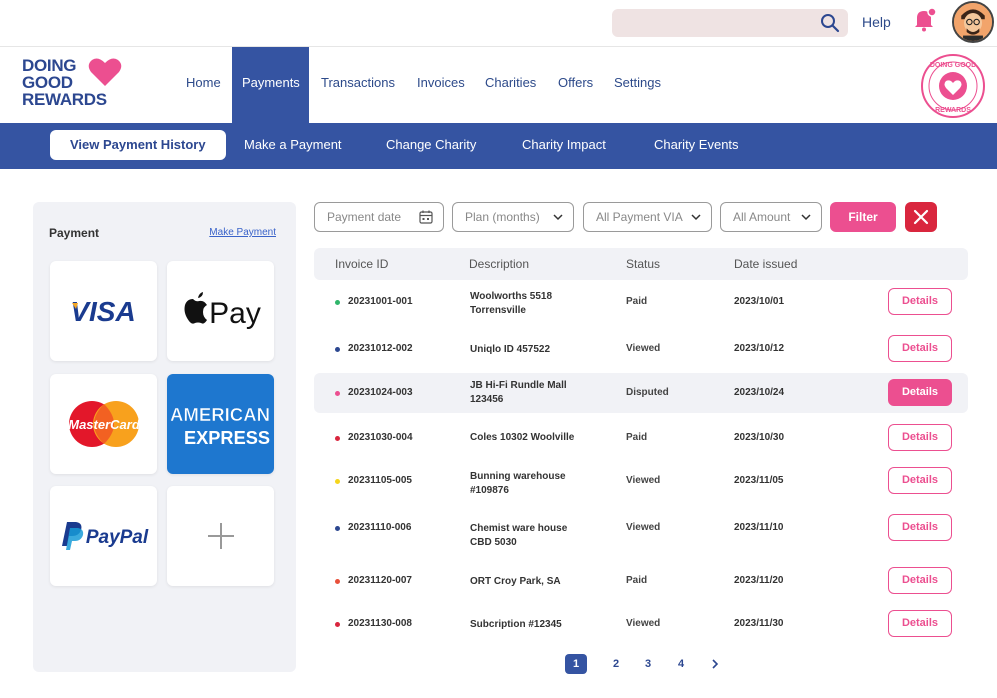 The height and width of the screenshot is (698, 997). What do you see at coordinates (696, 145) in the screenshot?
I see `tab-charity-events: Charity Events` at bounding box center [696, 145].